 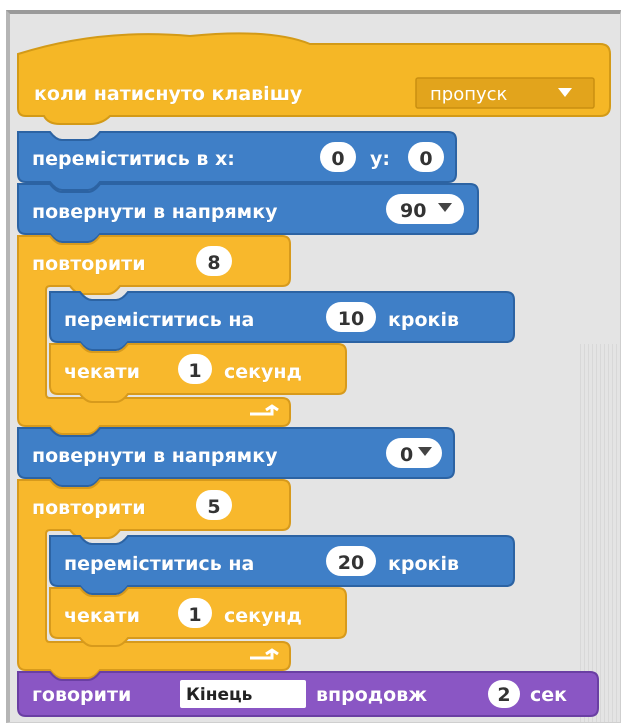 What do you see at coordinates (308, 694) in the screenshot?
I see `say-for-secs-block: говорити Кінець впродовж 2 сек` at bounding box center [308, 694].